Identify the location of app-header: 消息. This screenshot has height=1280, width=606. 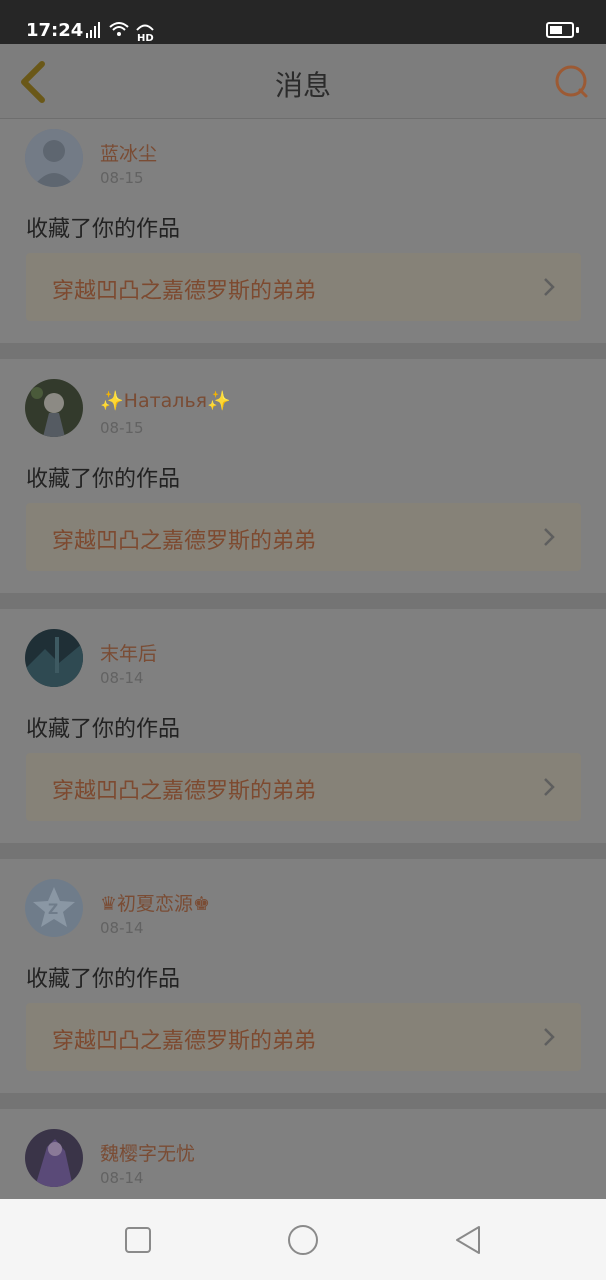
(303, 81).